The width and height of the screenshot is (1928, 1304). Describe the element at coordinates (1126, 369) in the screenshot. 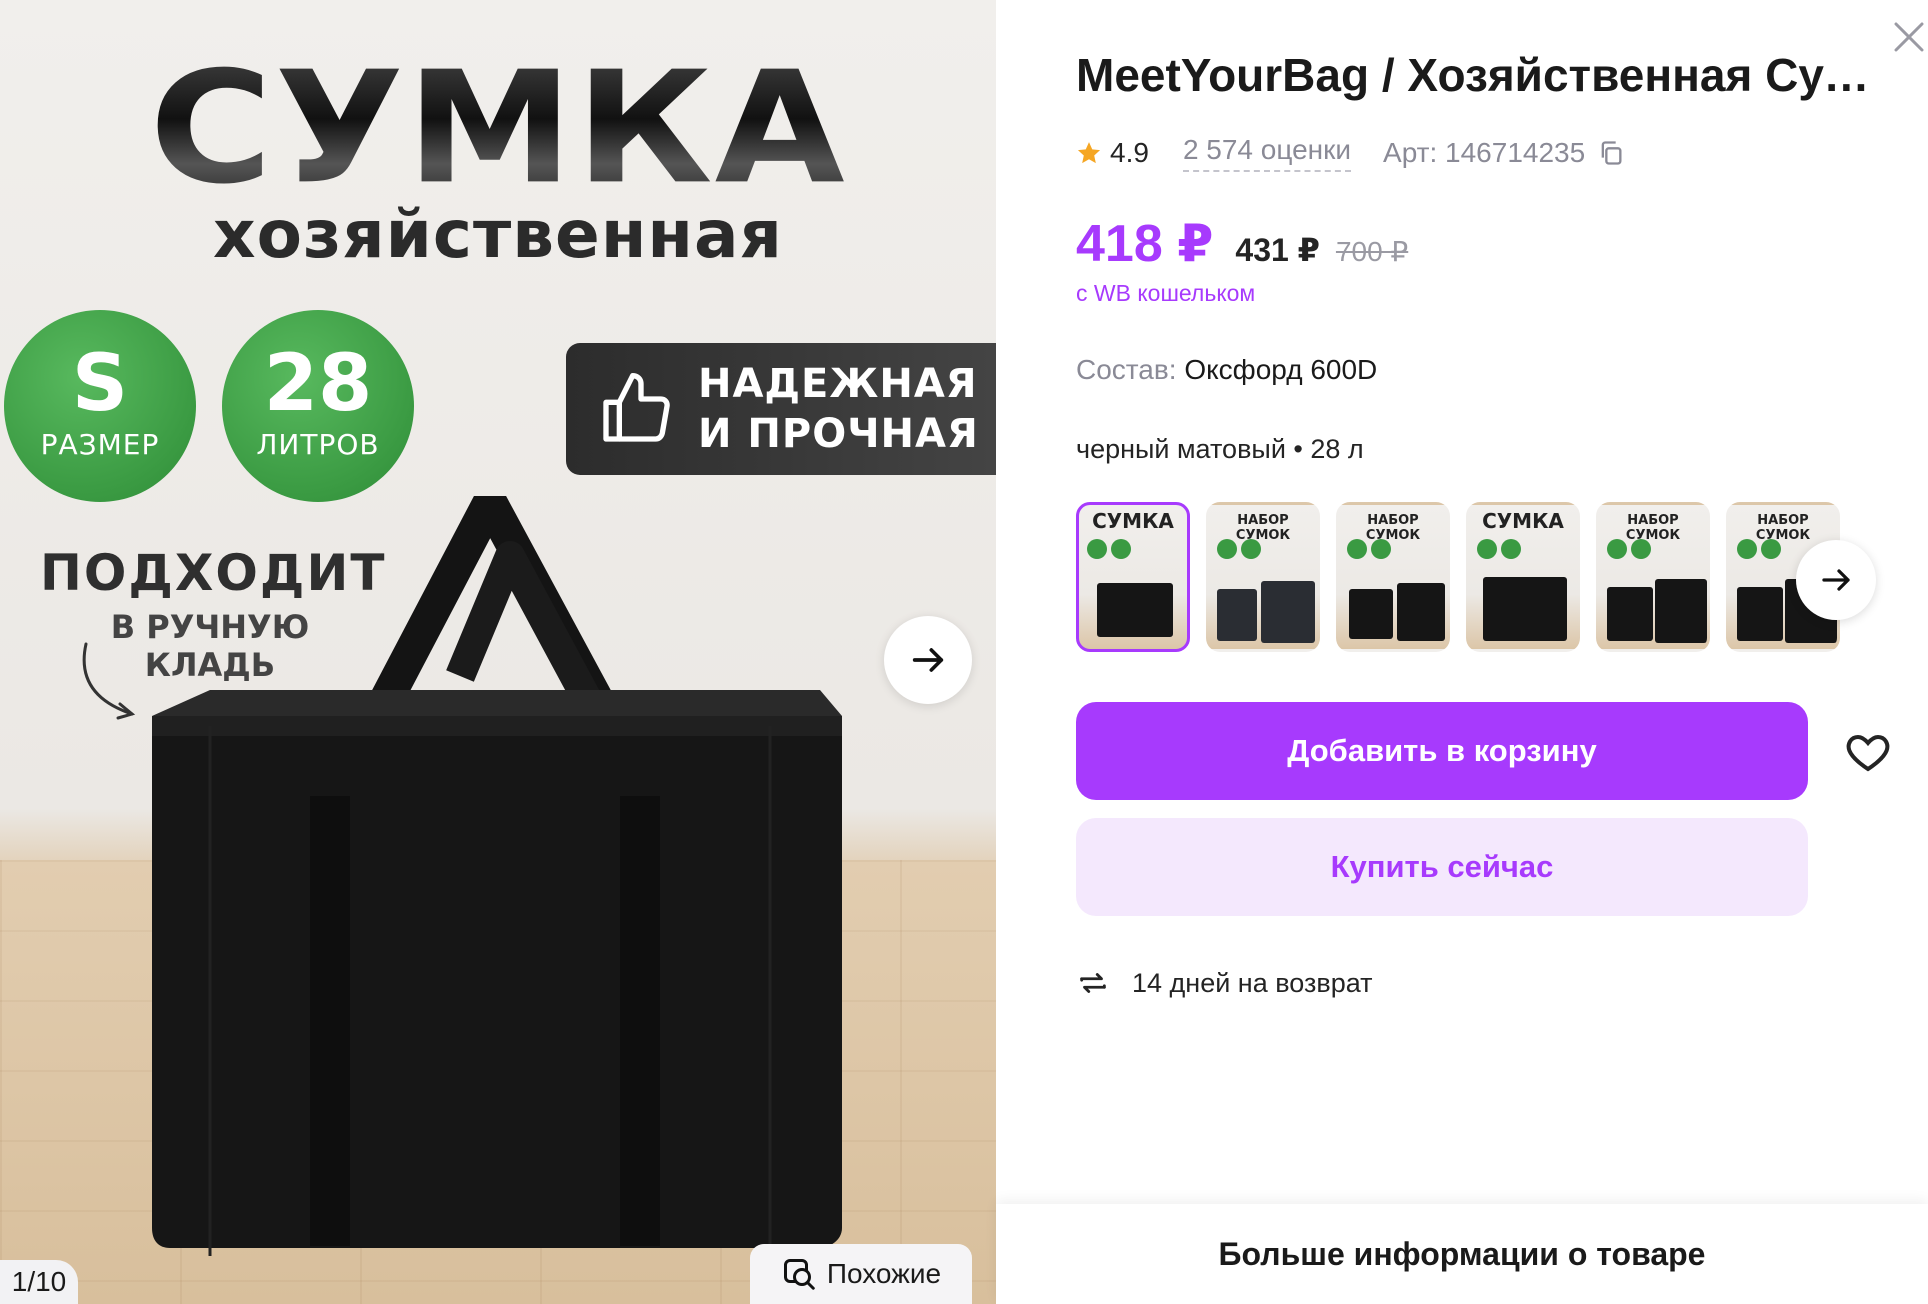

I see `composition-label: Состав:` at that location.